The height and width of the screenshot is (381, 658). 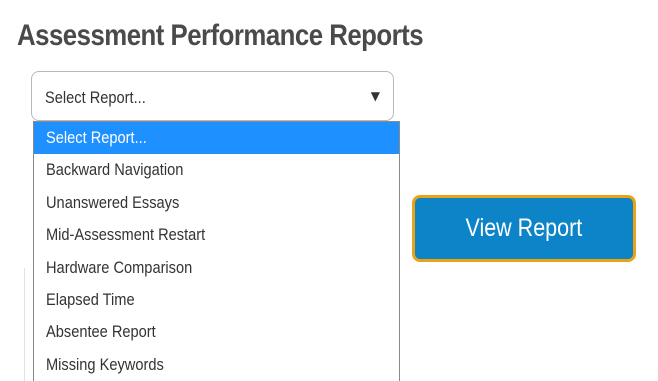 I want to click on panel-divider, so click(x=24, y=324).